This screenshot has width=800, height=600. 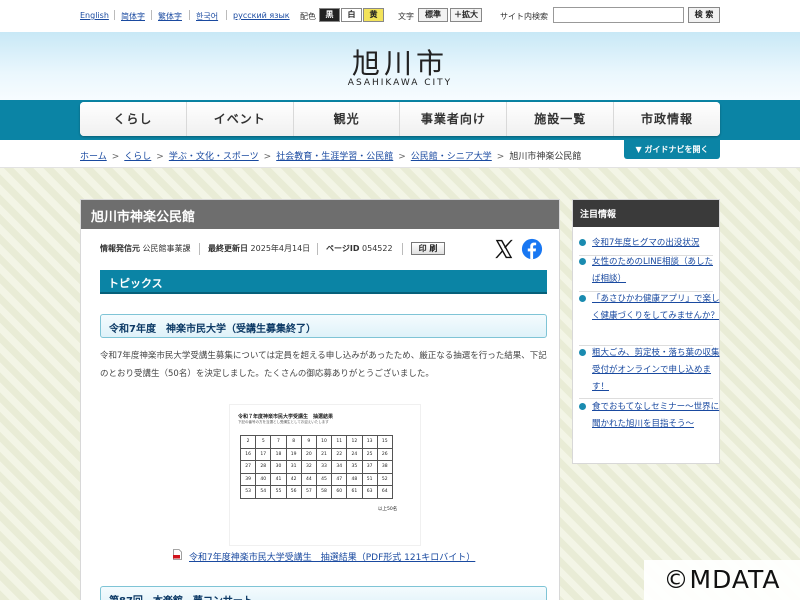 What do you see at coordinates (656, 370) in the screenshot?
I see `featured-item-link: 粗大ごみ、剪定枝・落ち葉の収集受付がオンラインで申し込めます！` at bounding box center [656, 370].